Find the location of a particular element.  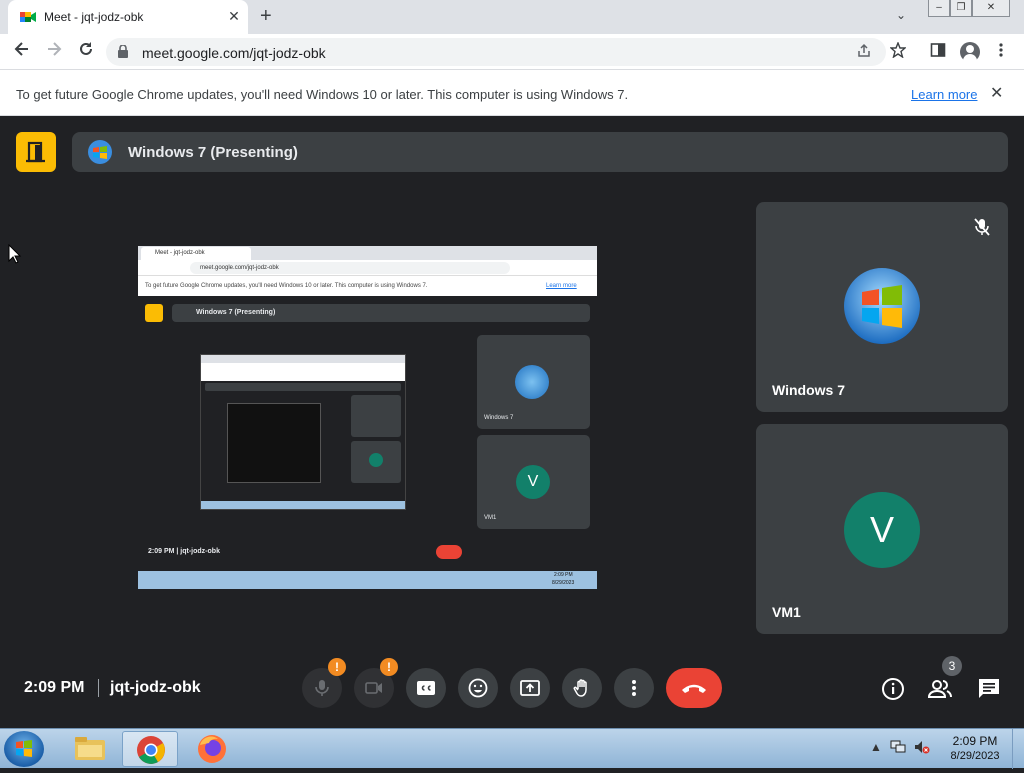

chrome-icon is located at coordinates (151, 750).